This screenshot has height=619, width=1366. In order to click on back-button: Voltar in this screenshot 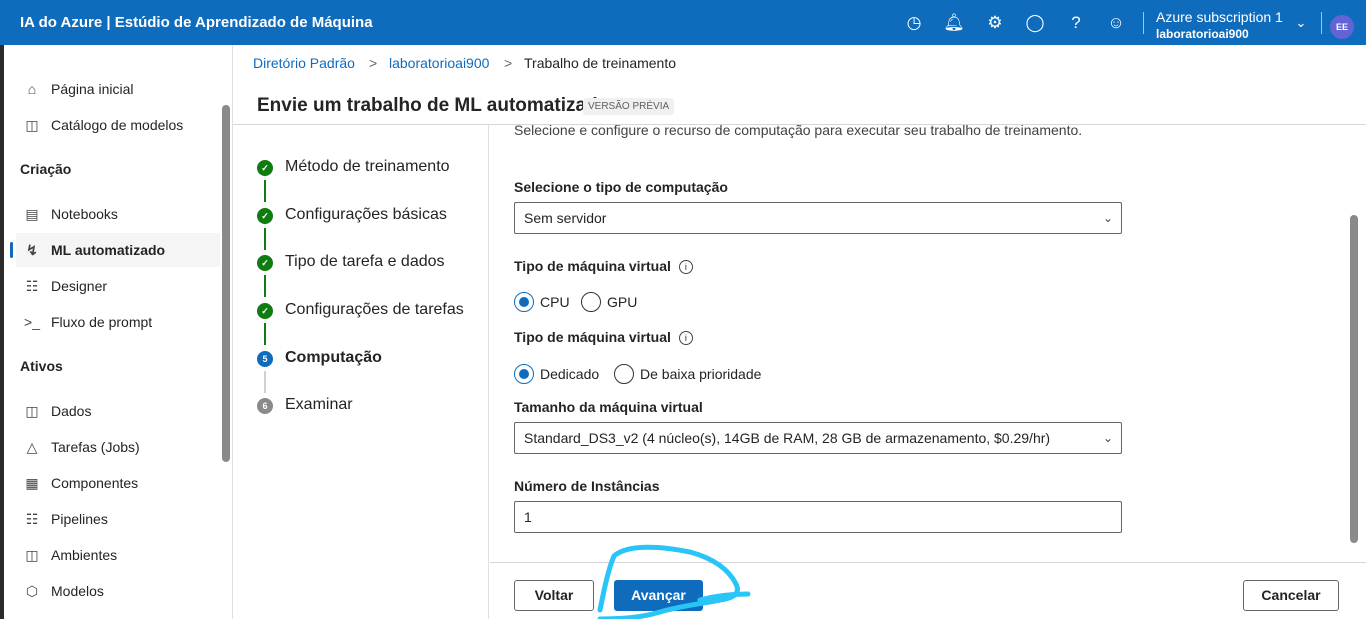, I will do `click(554, 595)`.